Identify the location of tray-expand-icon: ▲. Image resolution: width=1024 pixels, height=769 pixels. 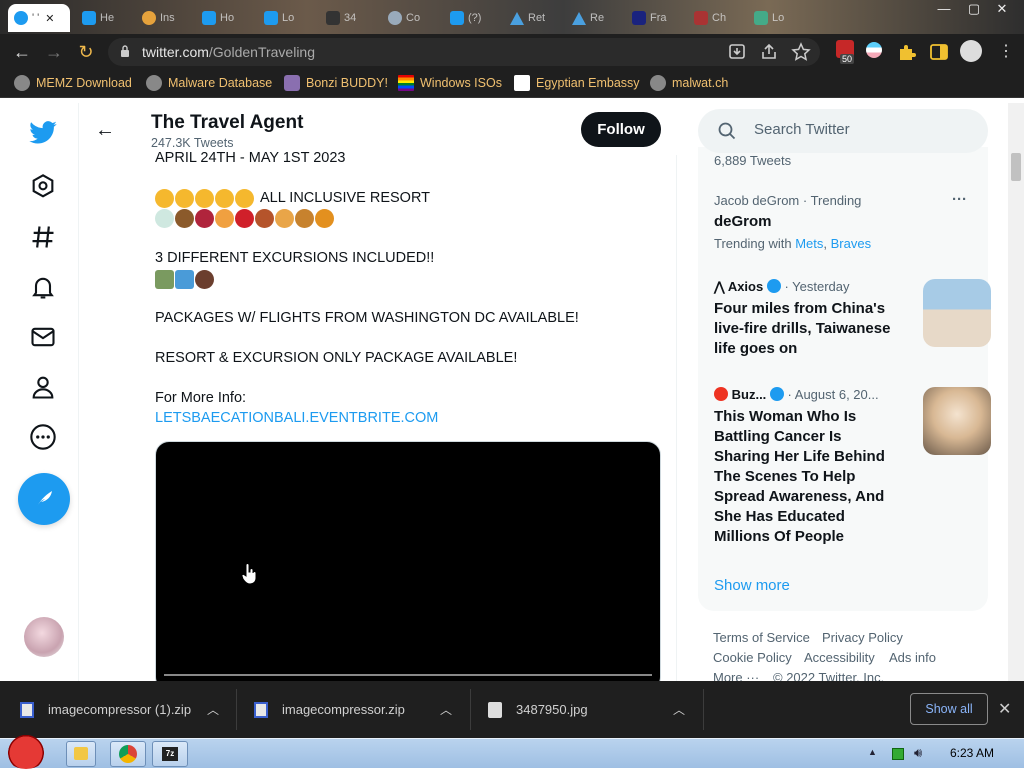
(872, 752).